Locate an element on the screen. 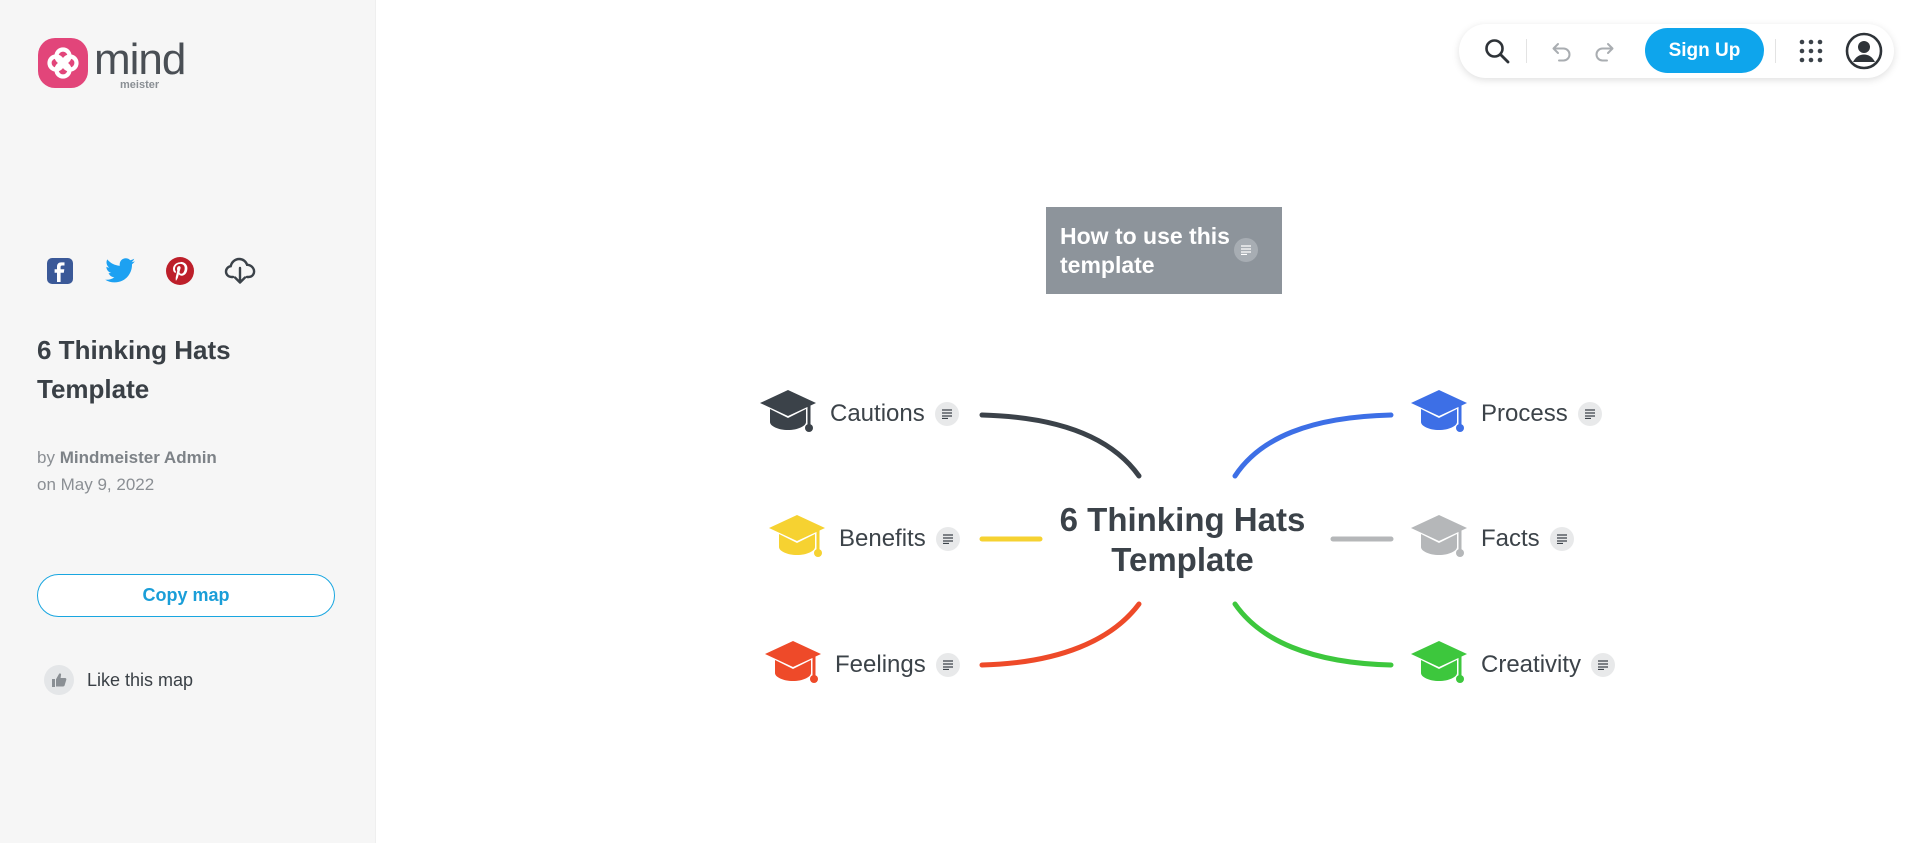 This screenshot has width=1919, height=843. branch-creativity is located at coordinates (1313, 634).